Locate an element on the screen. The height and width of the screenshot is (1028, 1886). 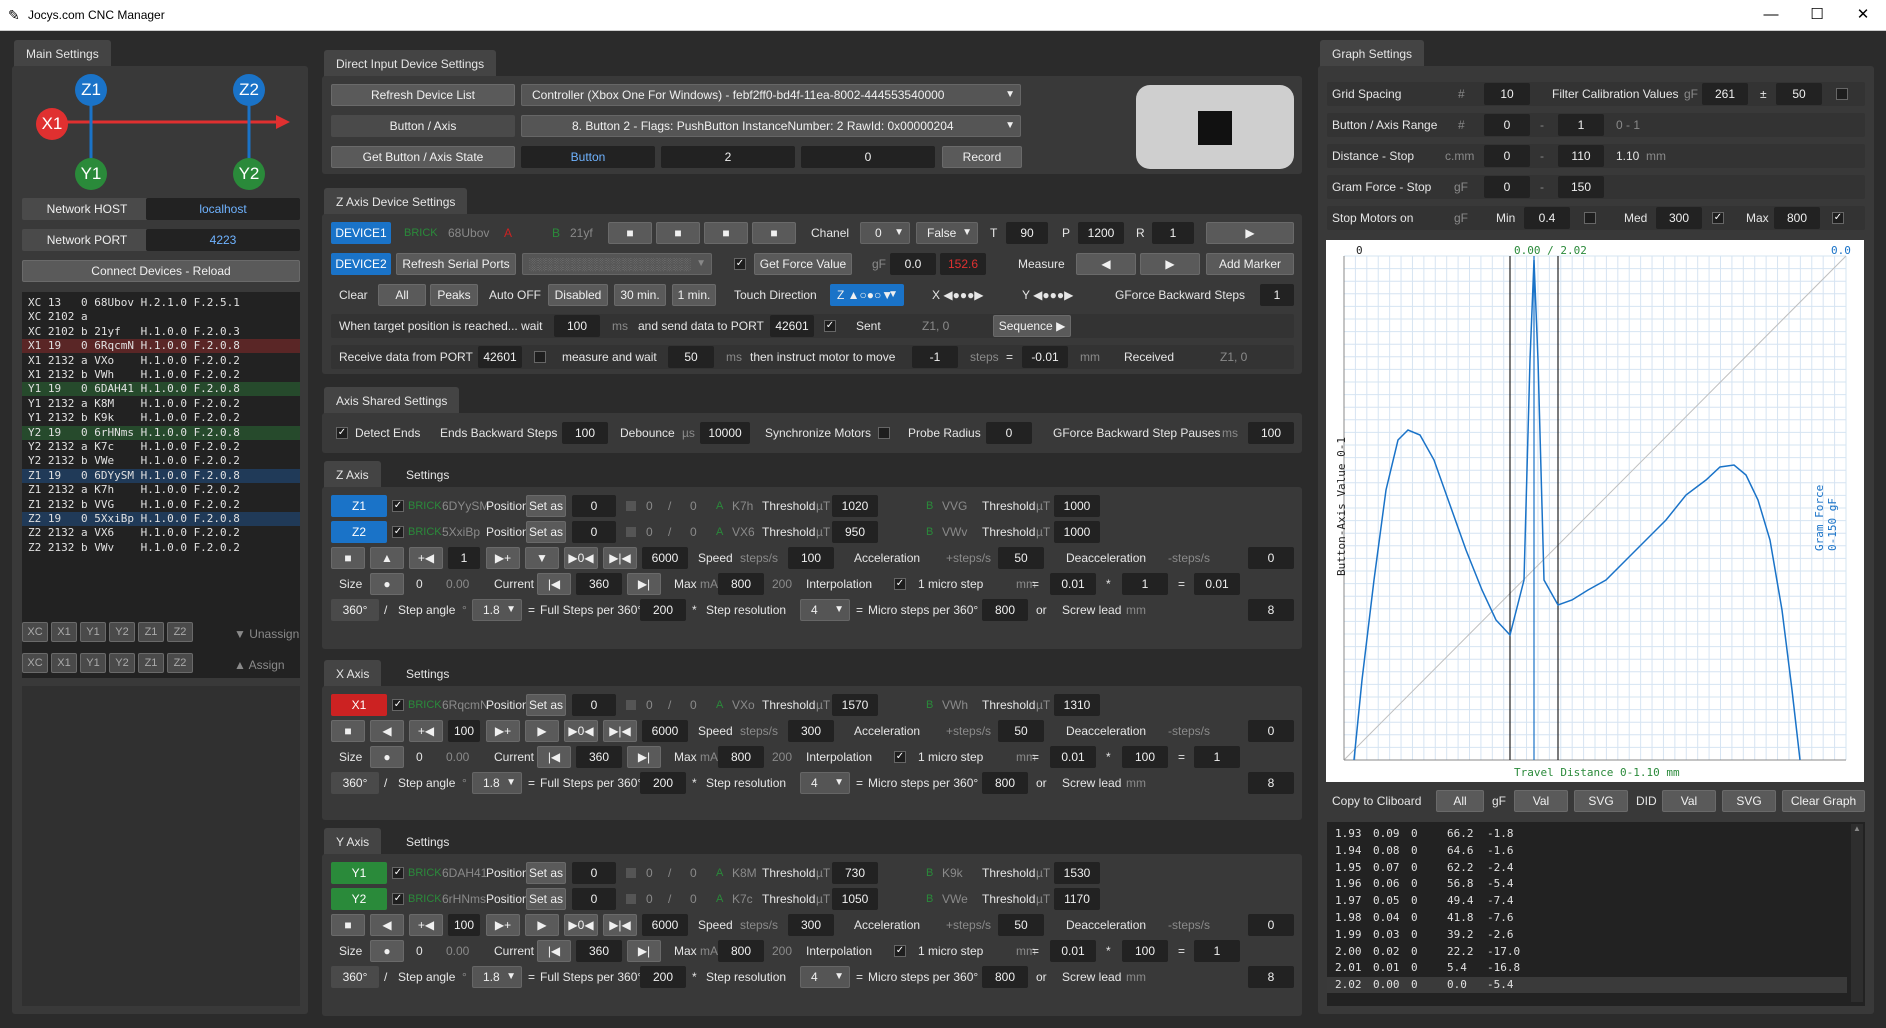
tab-graph-settings: Graph Settings is located at coordinates (1372, 54).